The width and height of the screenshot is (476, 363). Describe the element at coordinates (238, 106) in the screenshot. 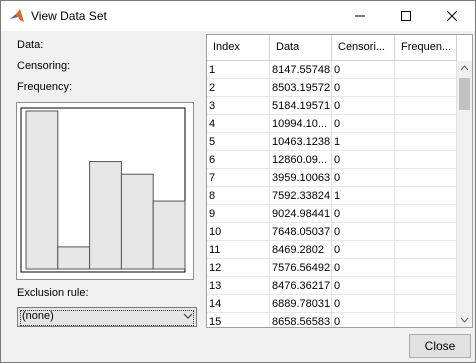

I see `cell-index: 3` at that location.